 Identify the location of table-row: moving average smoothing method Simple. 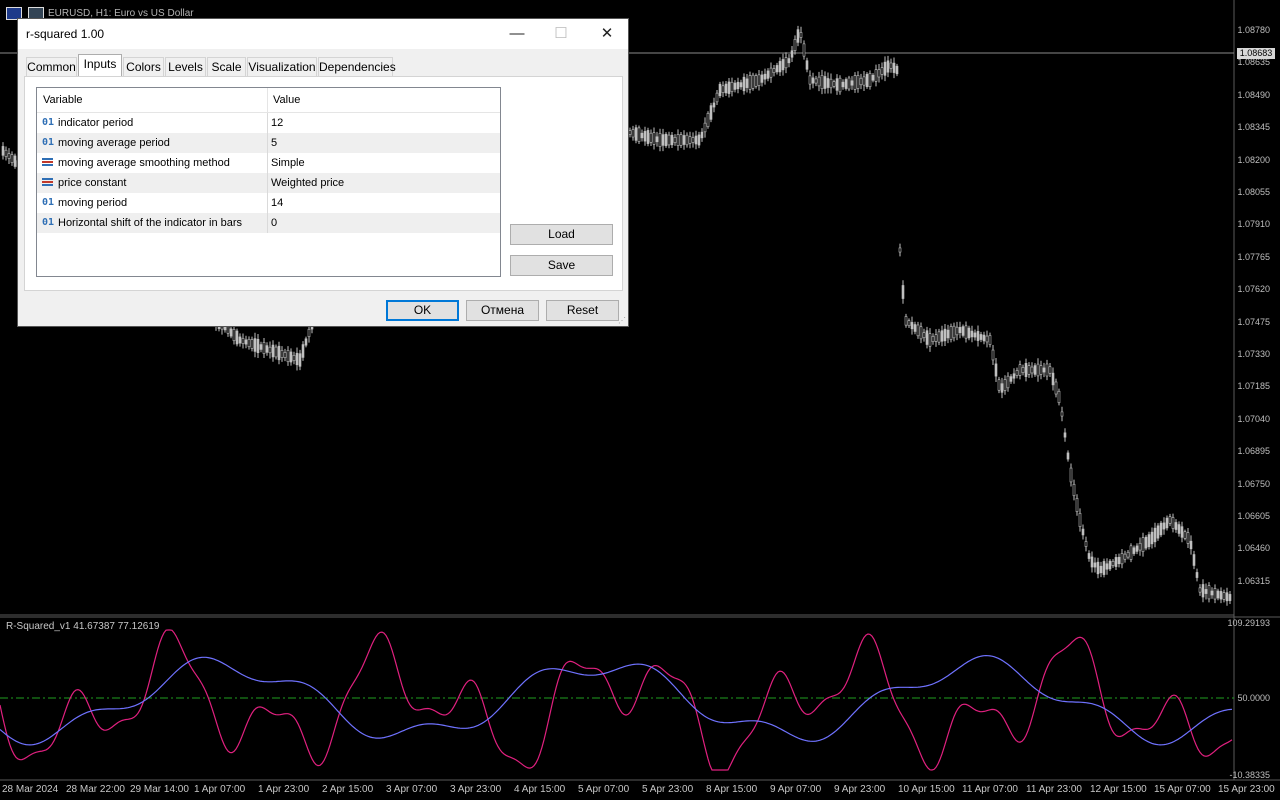
(268, 163).